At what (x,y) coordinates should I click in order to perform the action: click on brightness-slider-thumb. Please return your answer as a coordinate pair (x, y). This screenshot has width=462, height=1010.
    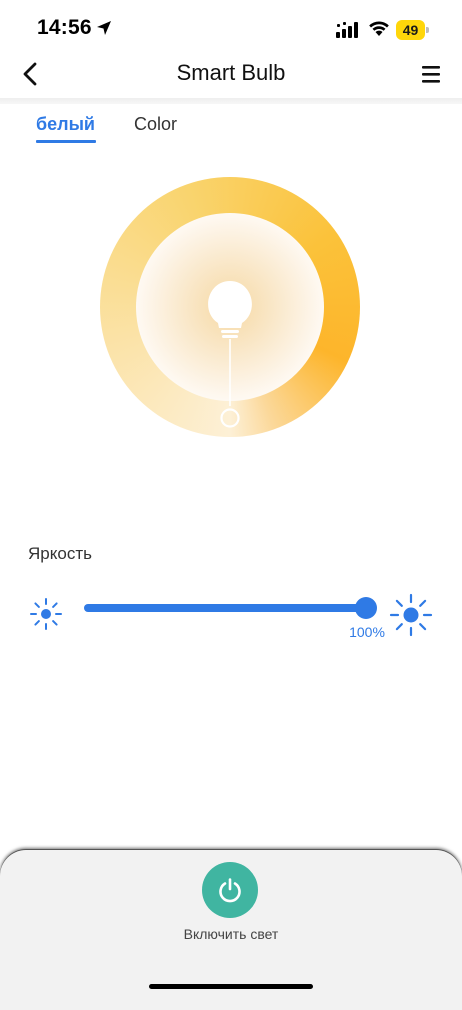
    Looking at the image, I should click on (366, 608).